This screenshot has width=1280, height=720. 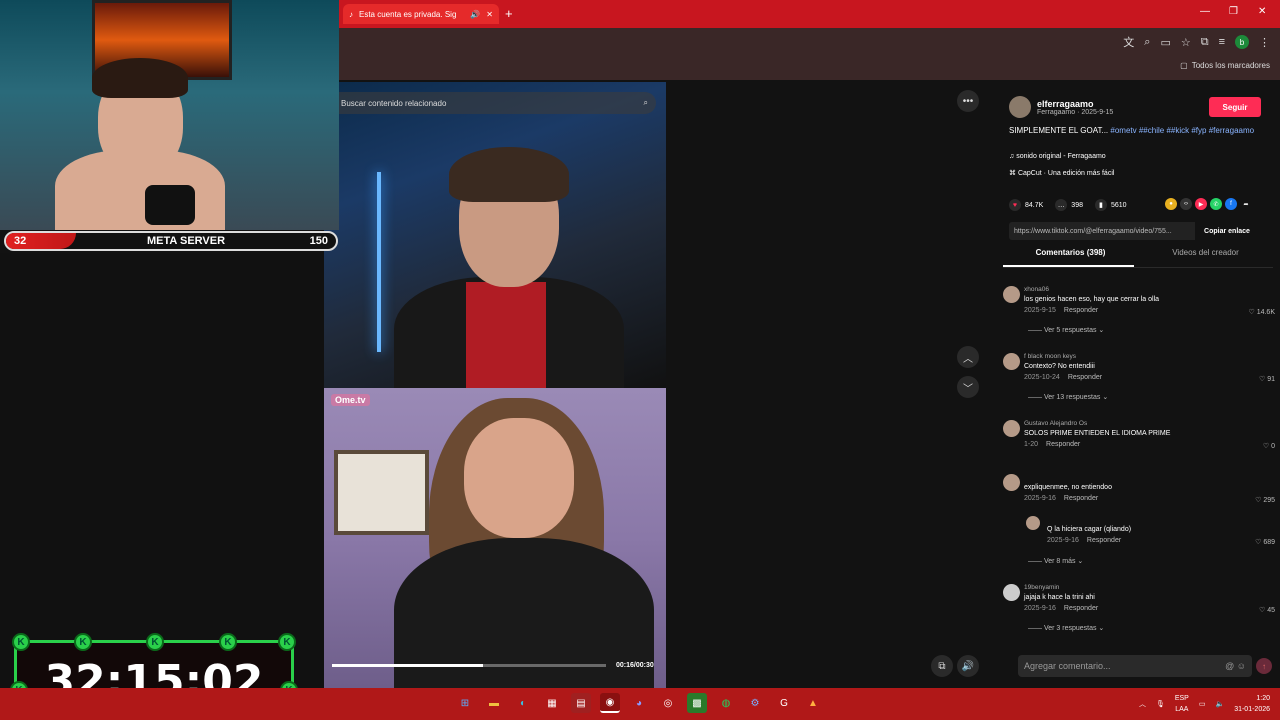 I want to click on tab-creator-videos: Videos del creador, so click(x=1205, y=257).